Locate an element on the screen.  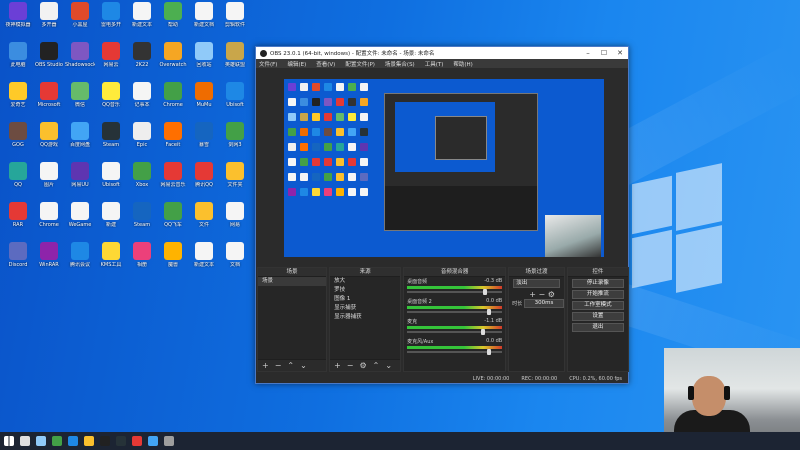
steam-icon is located at coordinates (121, 441).